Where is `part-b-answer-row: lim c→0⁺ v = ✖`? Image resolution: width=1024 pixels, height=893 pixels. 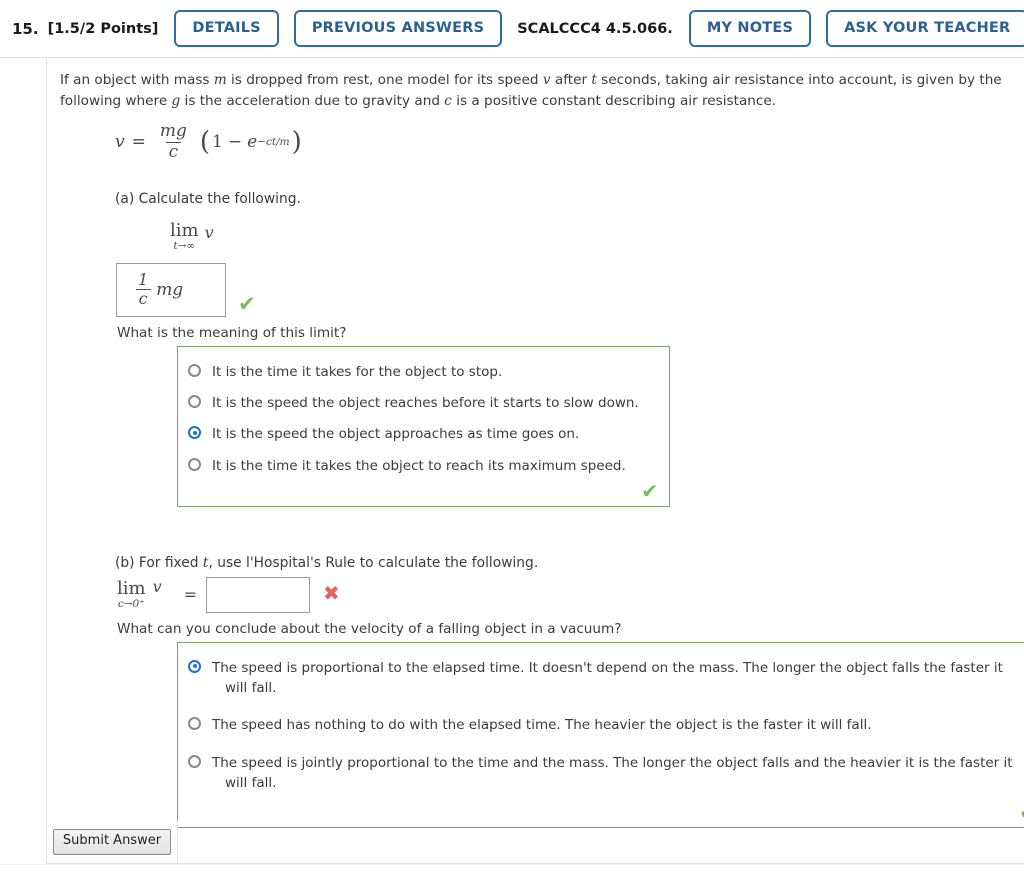
part-b-answer-row: lim c→0⁺ v = ✖ is located at coordinates (566, 595).